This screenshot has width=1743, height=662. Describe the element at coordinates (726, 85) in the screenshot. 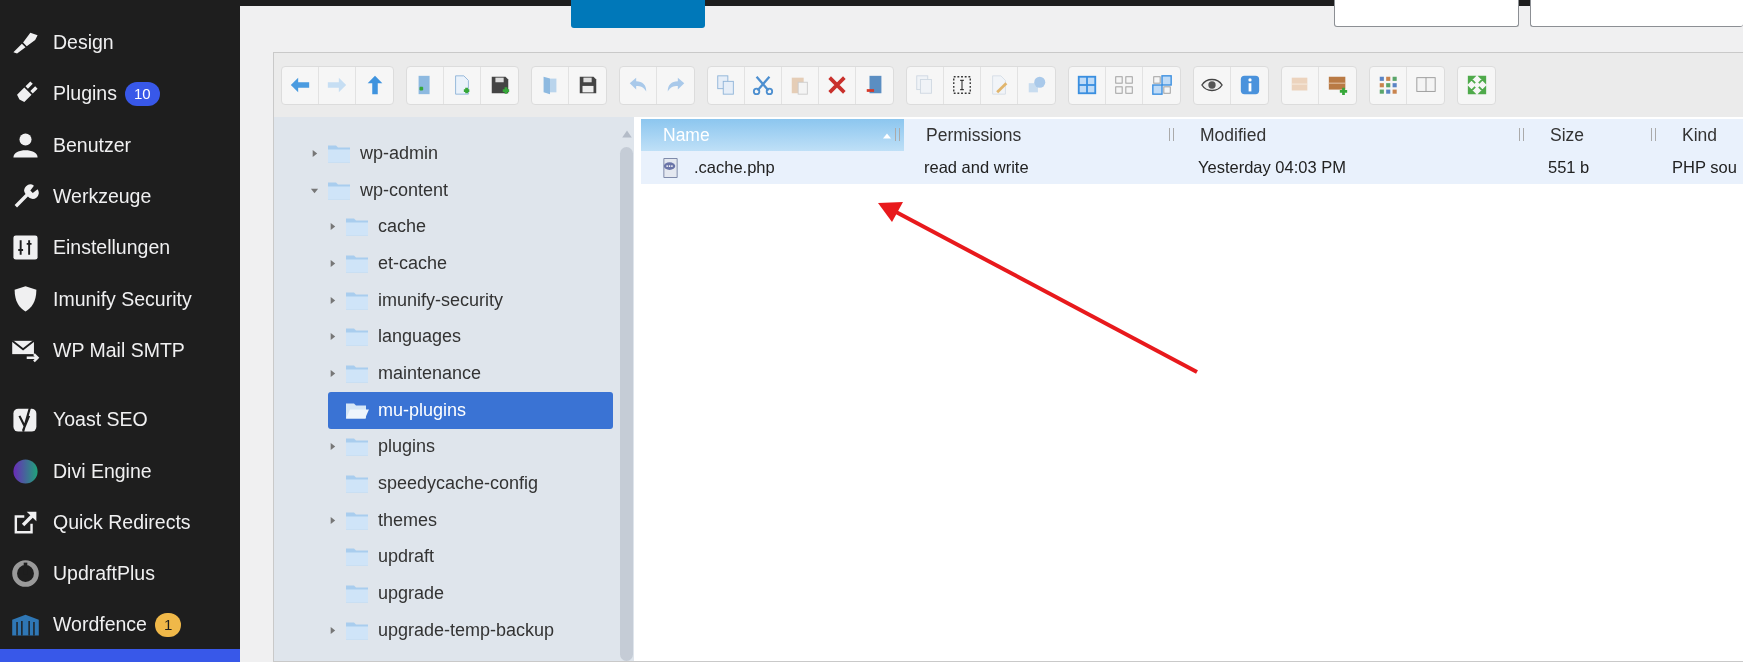

I see `copy-icon` at that location.